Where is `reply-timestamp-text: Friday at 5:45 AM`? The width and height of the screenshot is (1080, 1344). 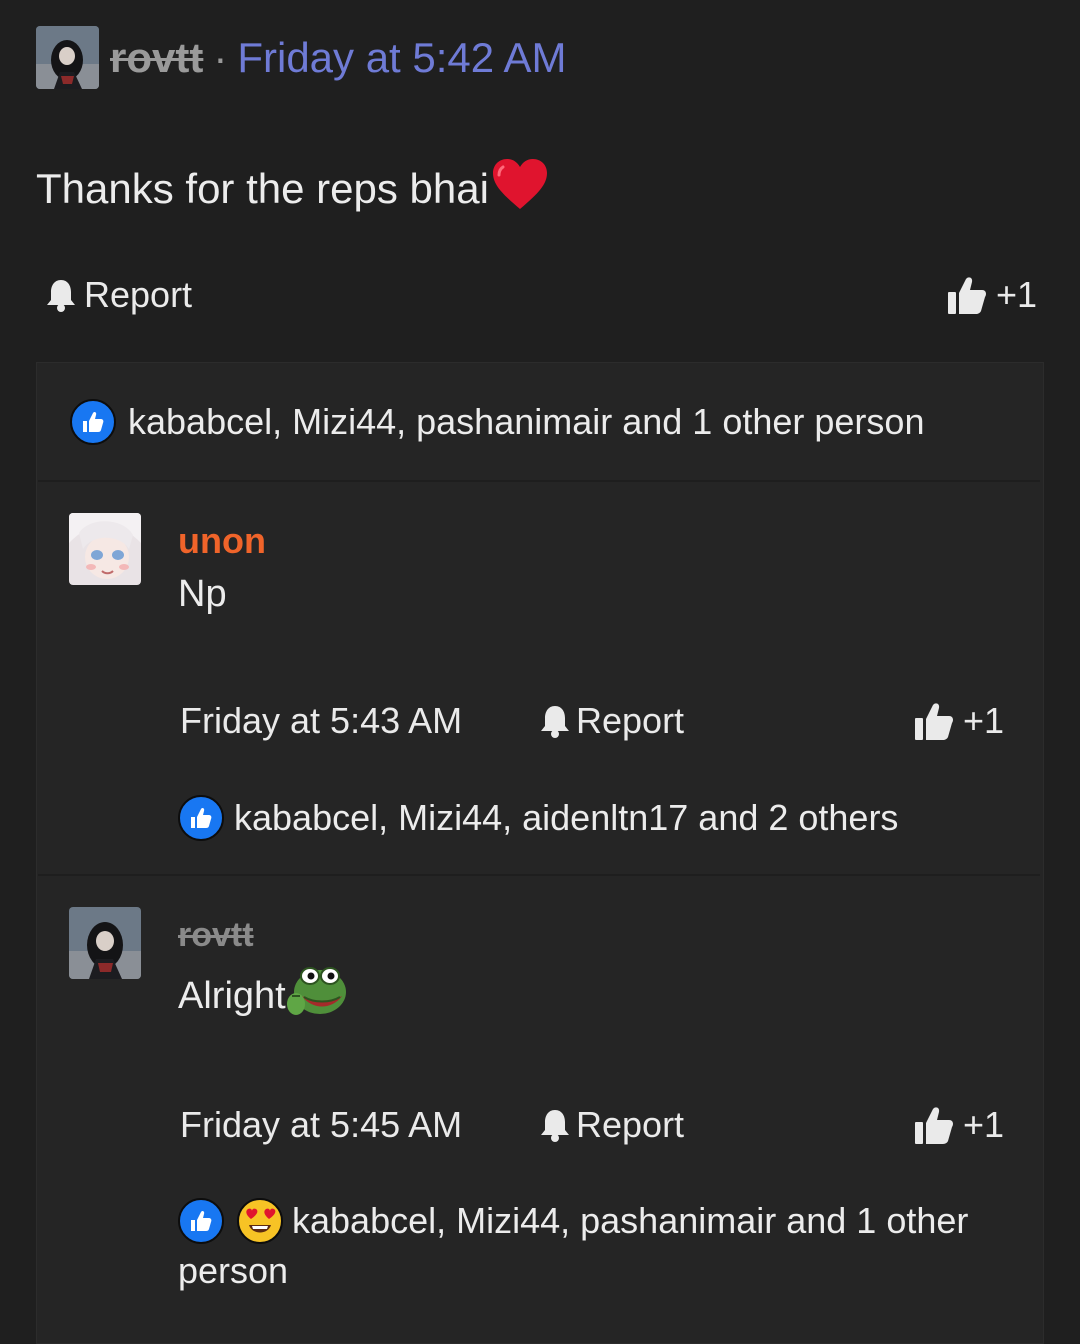 reply-timestamp-text: Friday at 5:45 AM is located at coordinates (321, 1124).